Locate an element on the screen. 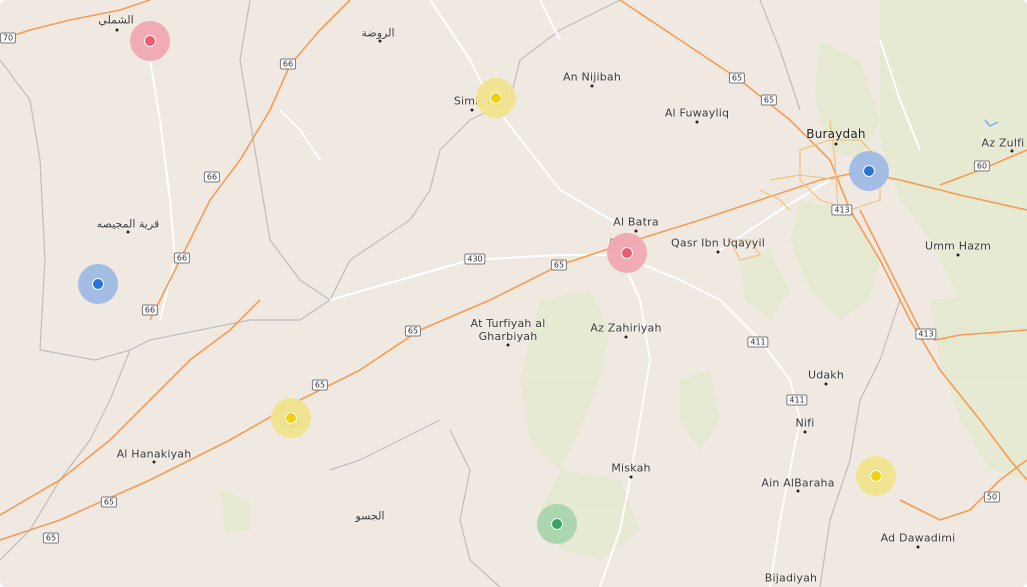 This screenshot has width=1027, height=587. marker-yellow-simira is located at coordinates (496, 98).